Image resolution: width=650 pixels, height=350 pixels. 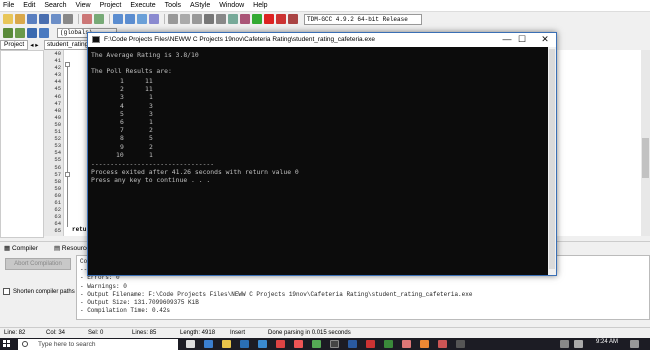 What do you see at coordinates (145, 55) in the screenshot?
I see `average-rating-line: The Average Rating is 3.8/10` at bounding box center [145, 55].